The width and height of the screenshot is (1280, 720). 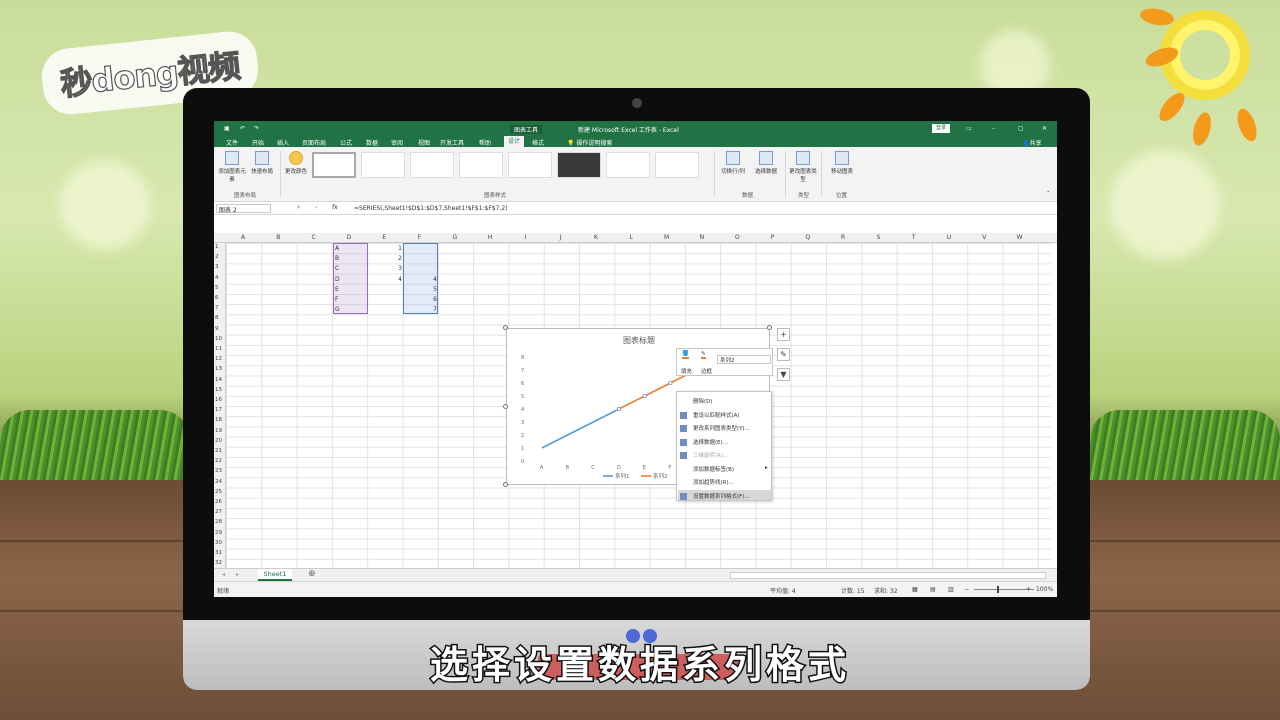 I want to click on column-header: S, so click(x=878, y=237).